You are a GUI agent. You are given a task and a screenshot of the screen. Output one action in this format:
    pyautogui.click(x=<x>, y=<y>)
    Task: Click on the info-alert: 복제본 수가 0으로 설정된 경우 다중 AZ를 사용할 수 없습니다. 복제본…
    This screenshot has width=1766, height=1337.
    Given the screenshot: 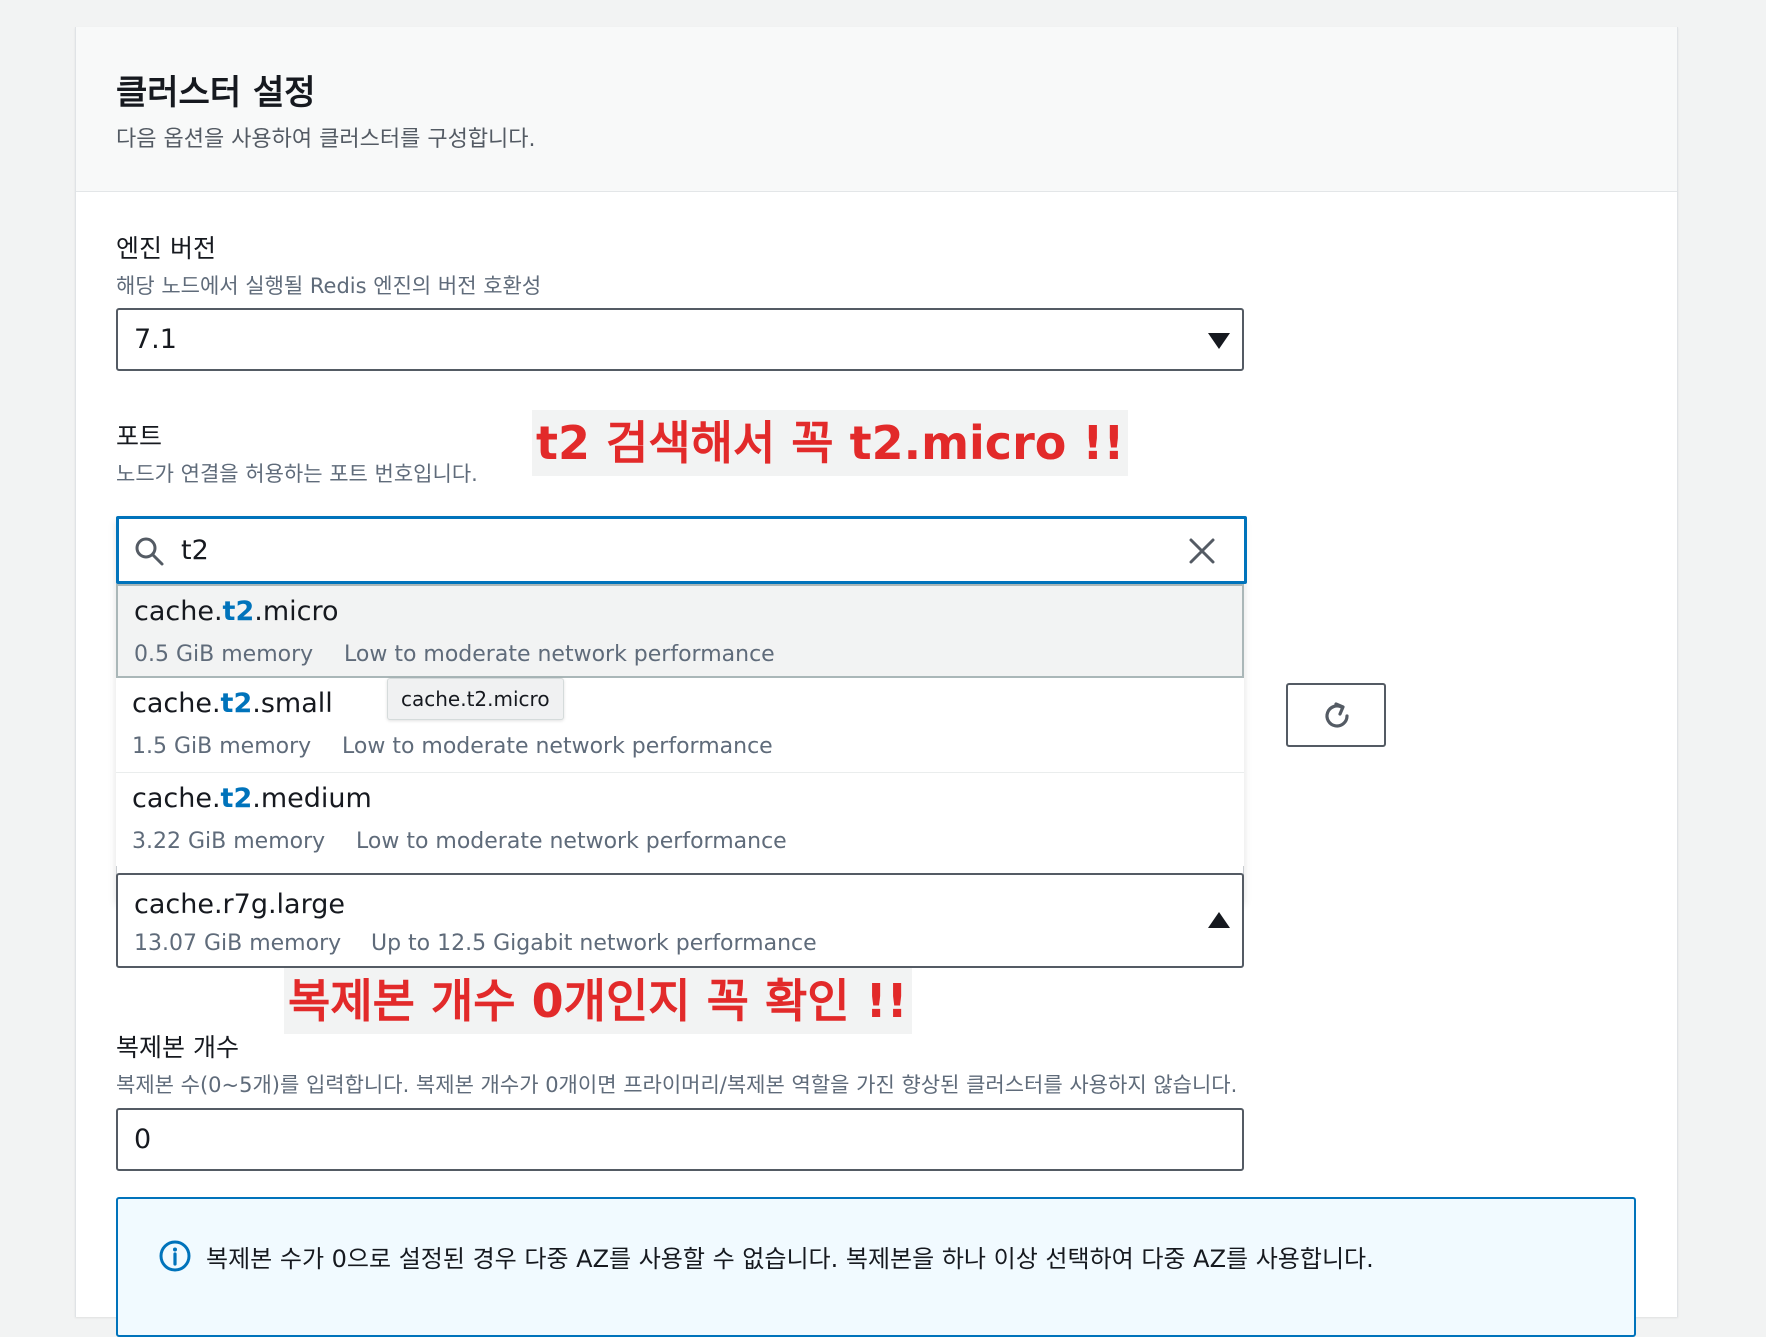 What is the action you would take?
    pyautogui.click(x=876, y=1267)
    